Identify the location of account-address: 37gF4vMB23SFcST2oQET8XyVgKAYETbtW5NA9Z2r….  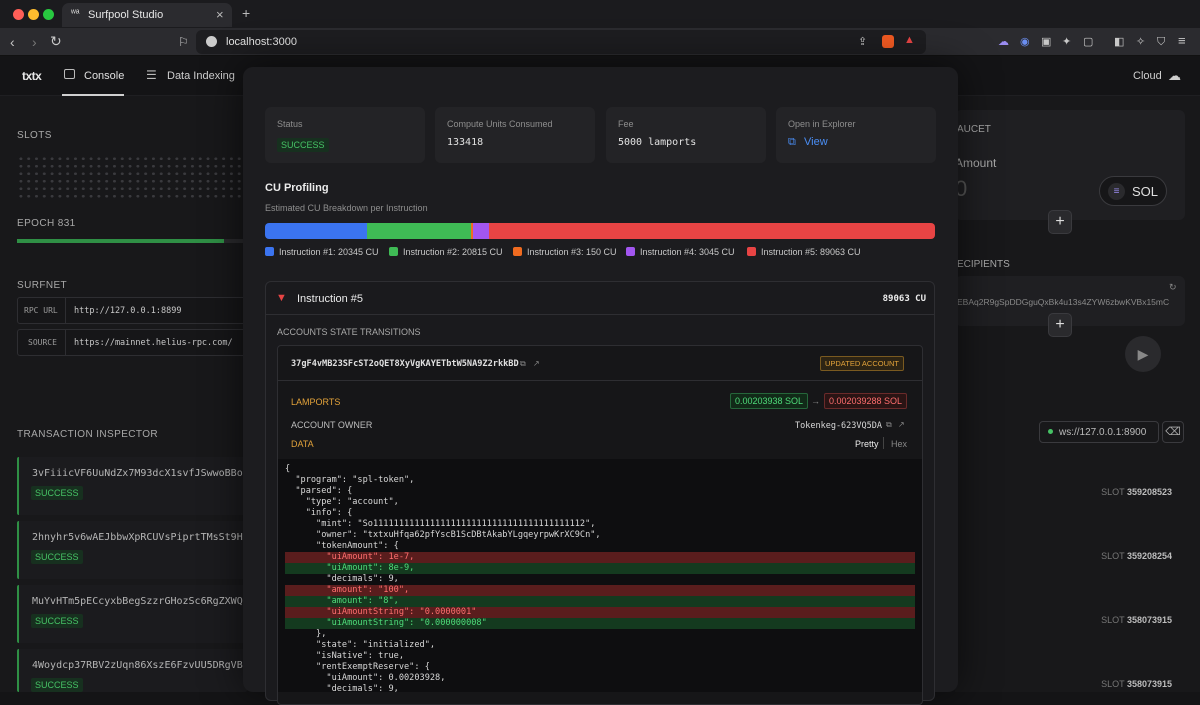
(405, 364).